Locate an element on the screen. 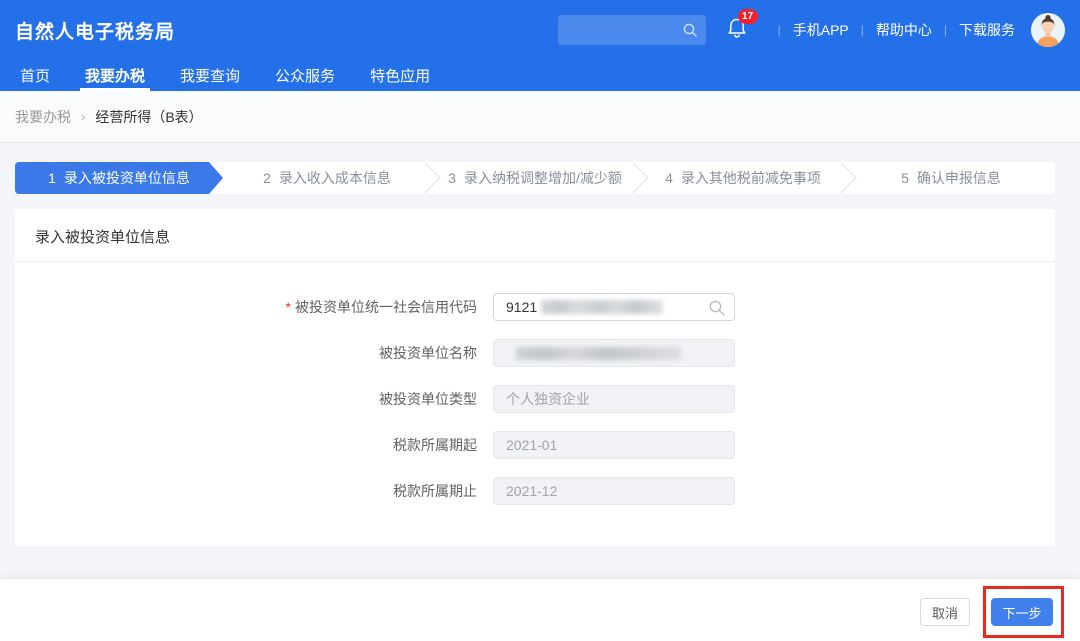 The image size is (1080, 641). form-row-credit-code: * 被投资单位统一社会信用代码 9121 is located at coordinates (535, 307).